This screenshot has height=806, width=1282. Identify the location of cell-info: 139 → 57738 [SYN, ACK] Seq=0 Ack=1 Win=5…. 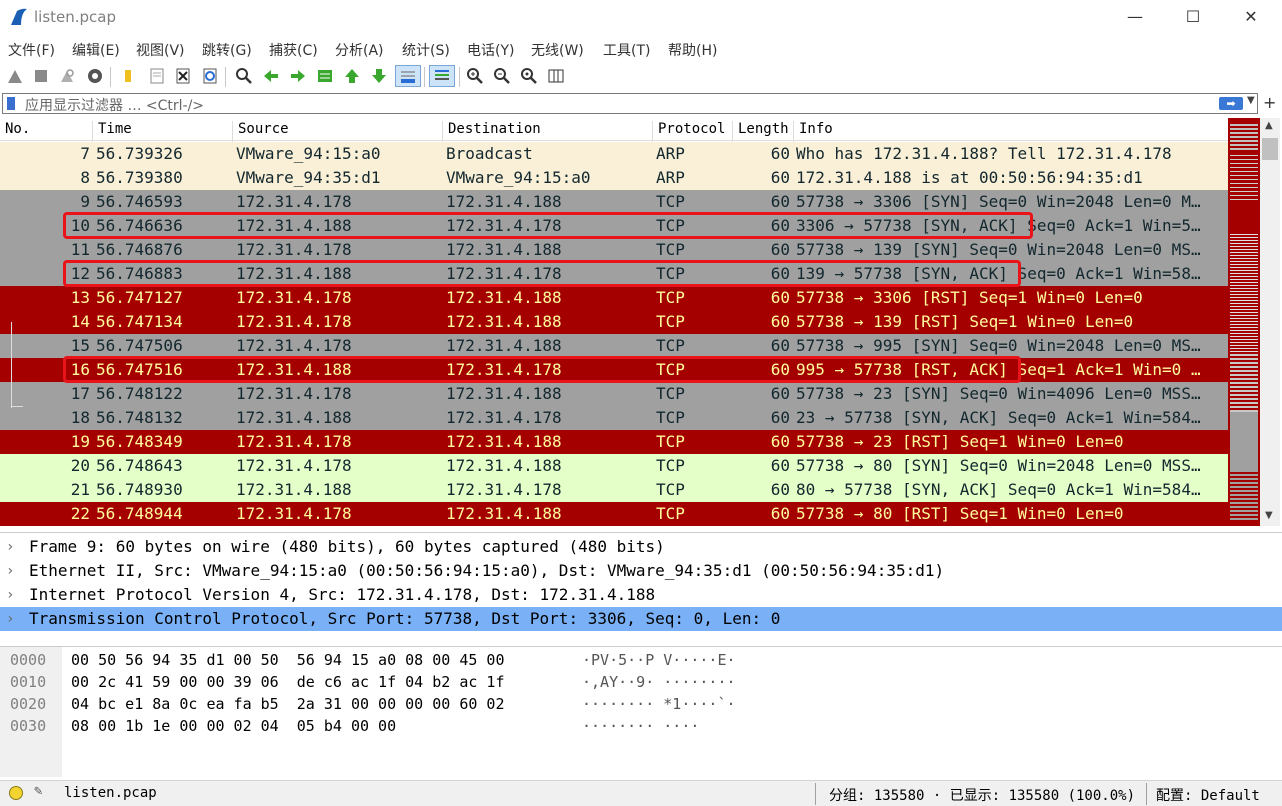
(998, 273).